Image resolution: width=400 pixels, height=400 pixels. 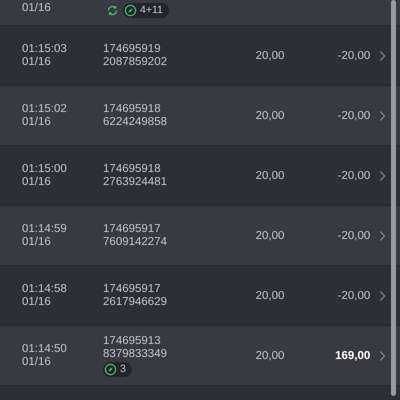 What do you see at coordinates (45, 109) in the screenshot?
I see `time-text: 01:15:02` at bounding box center [45, 109].